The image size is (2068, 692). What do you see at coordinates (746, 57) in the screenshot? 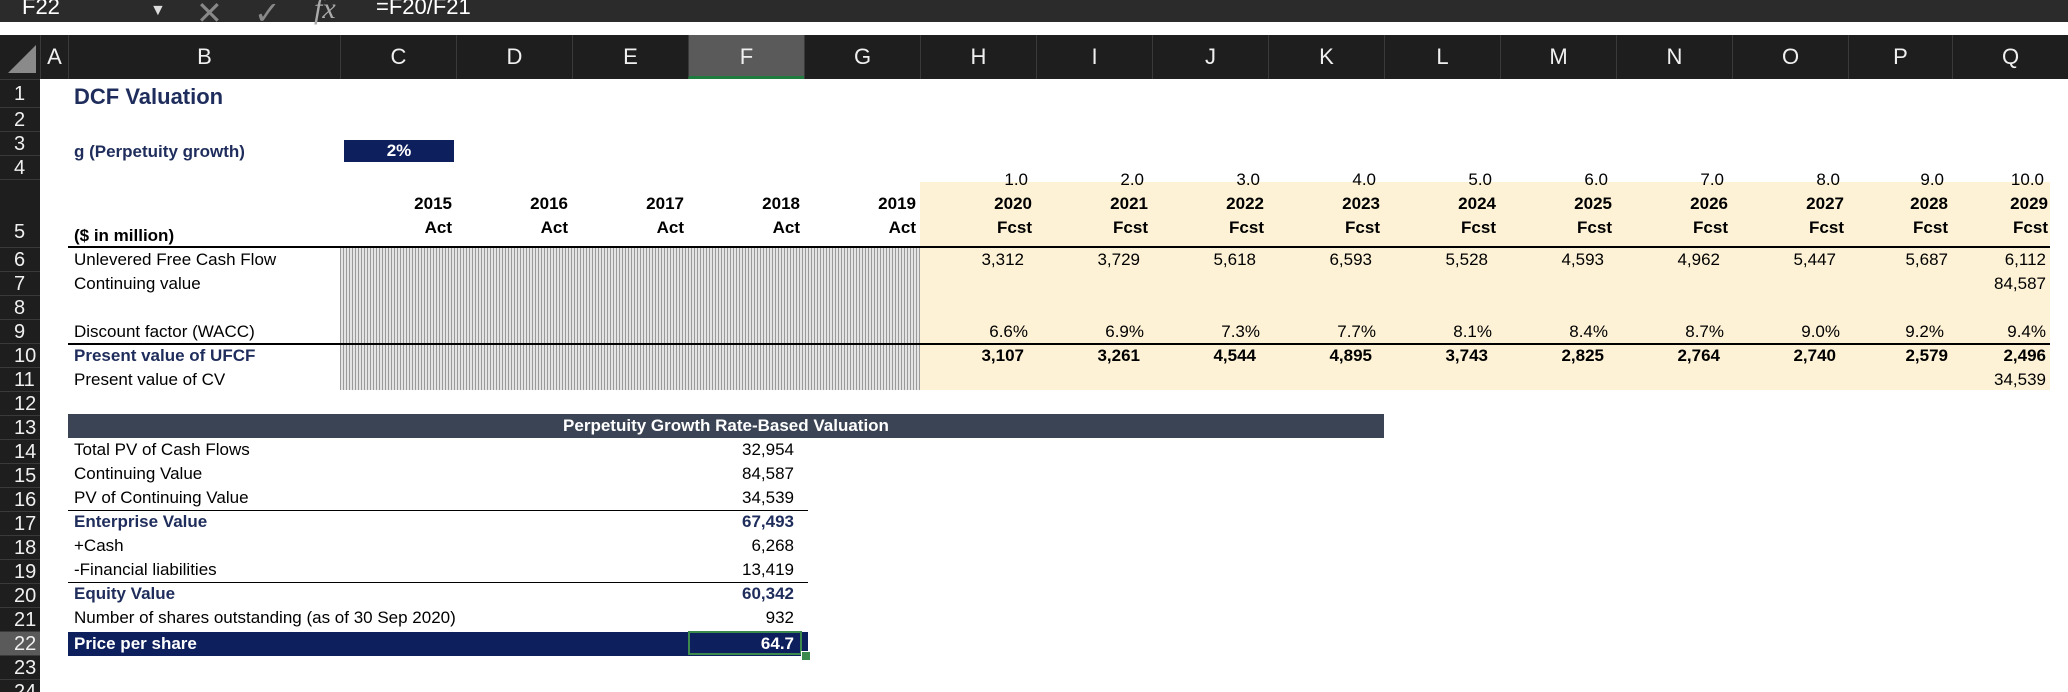
I see `column-header-f: F` at bounding box center [746, 57].